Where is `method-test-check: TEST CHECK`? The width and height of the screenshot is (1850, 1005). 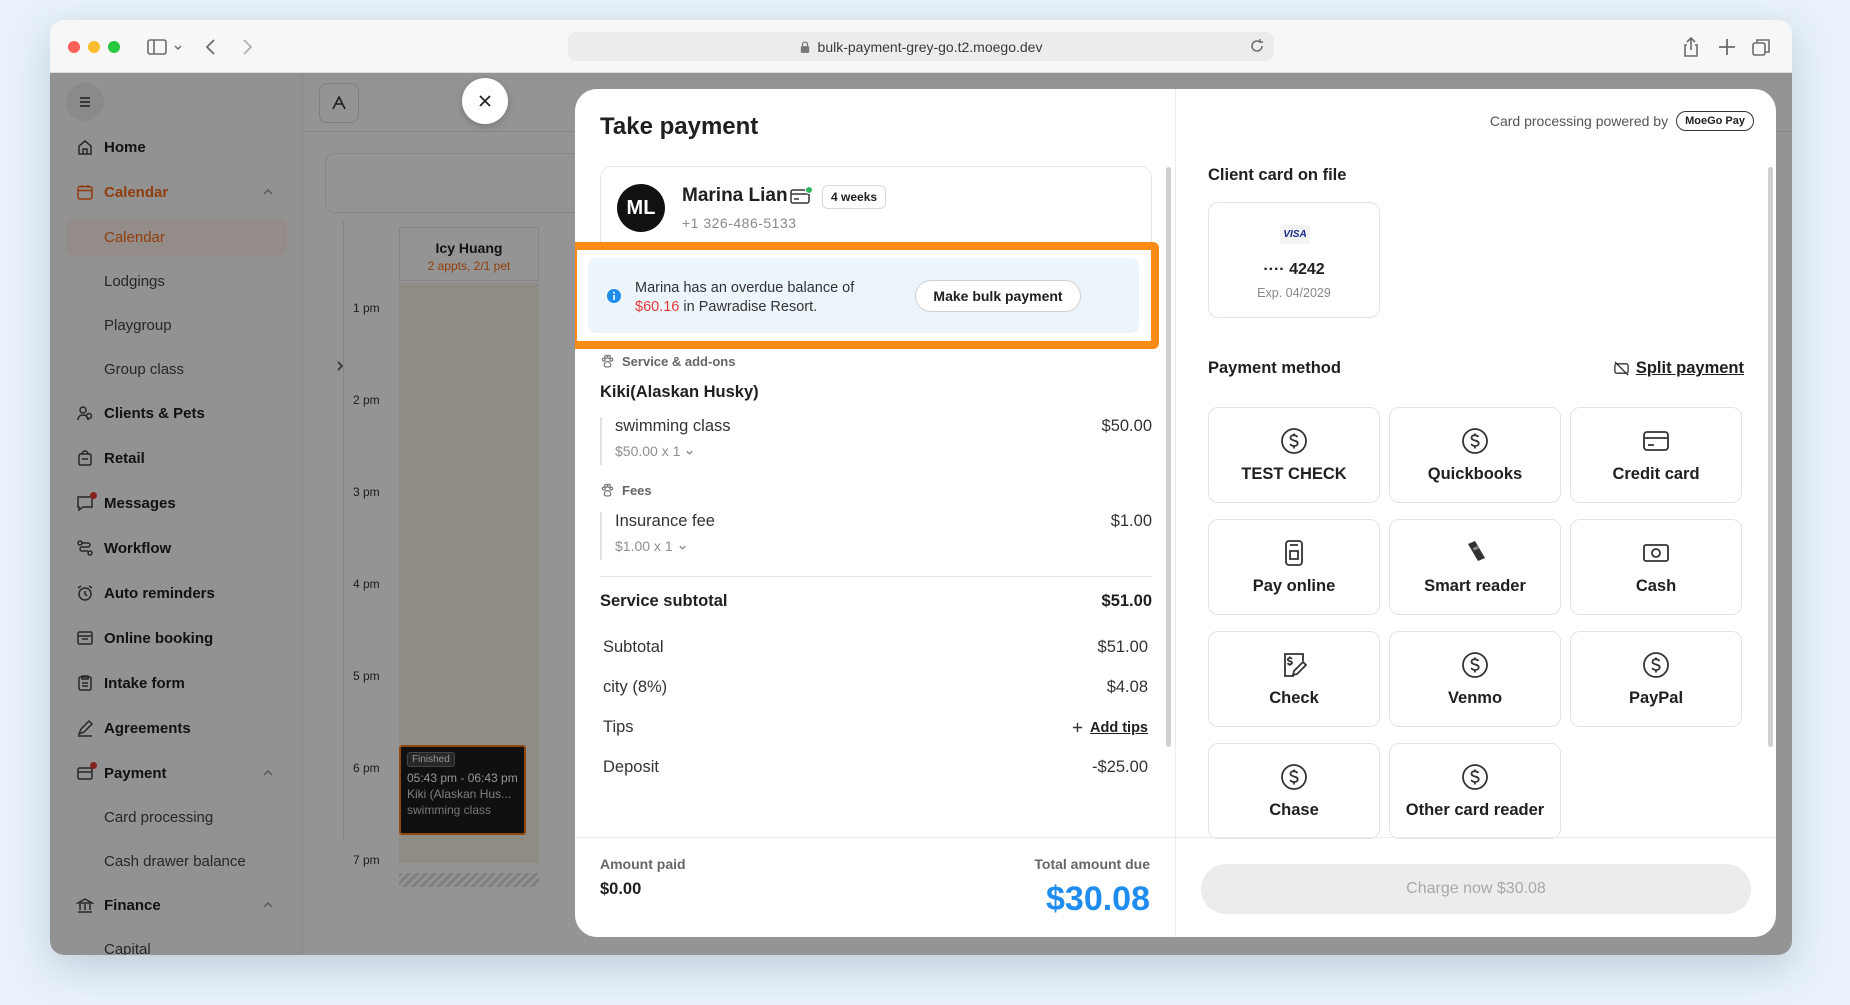
method-test-check: TEST CHECK is located at coordinates (1294, 455).